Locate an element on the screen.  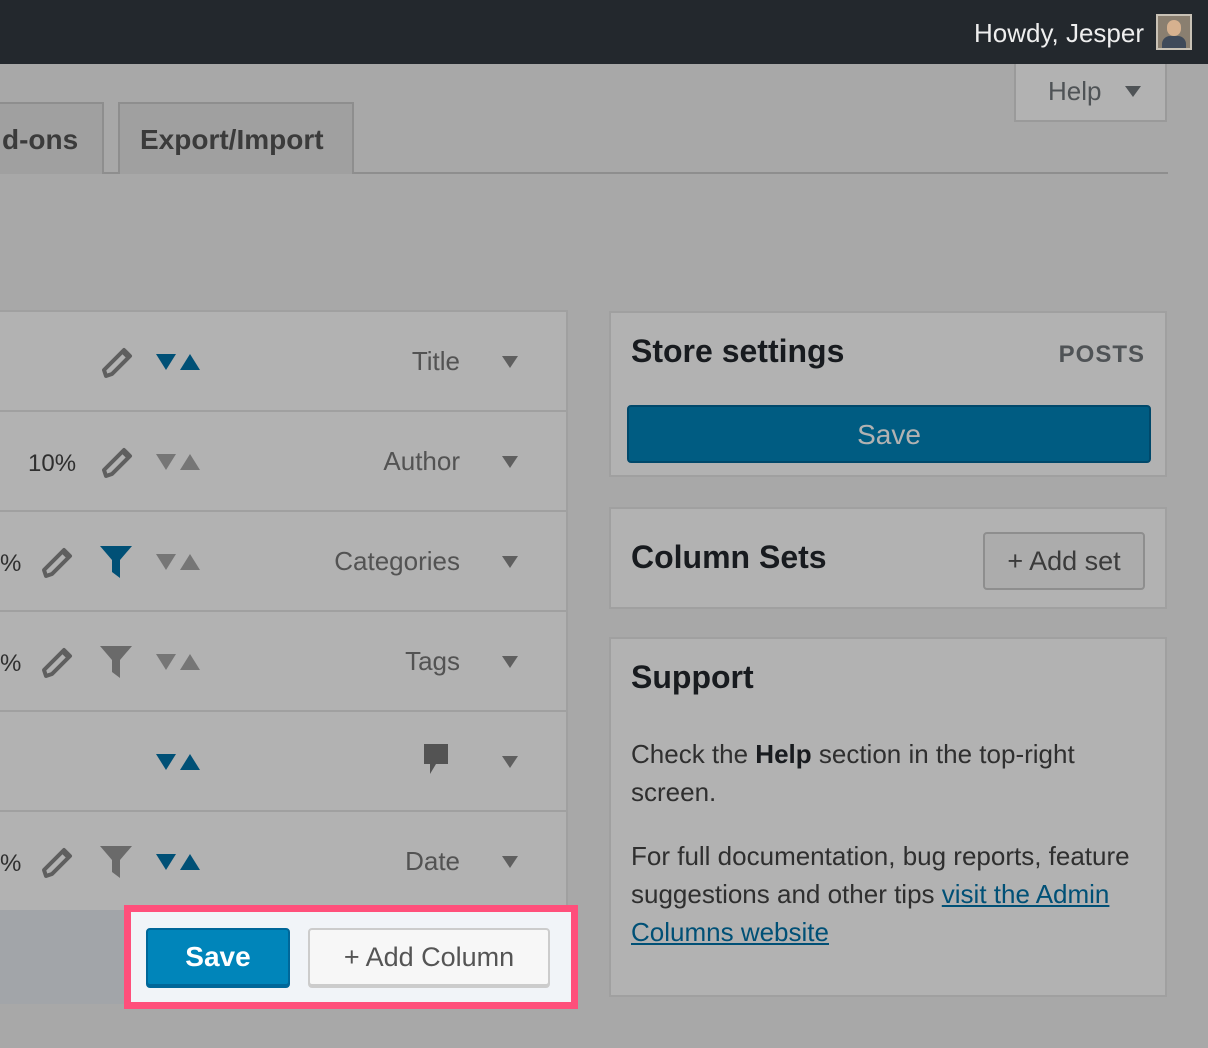
column-row-title: Title is located at coordinates (284, 362).